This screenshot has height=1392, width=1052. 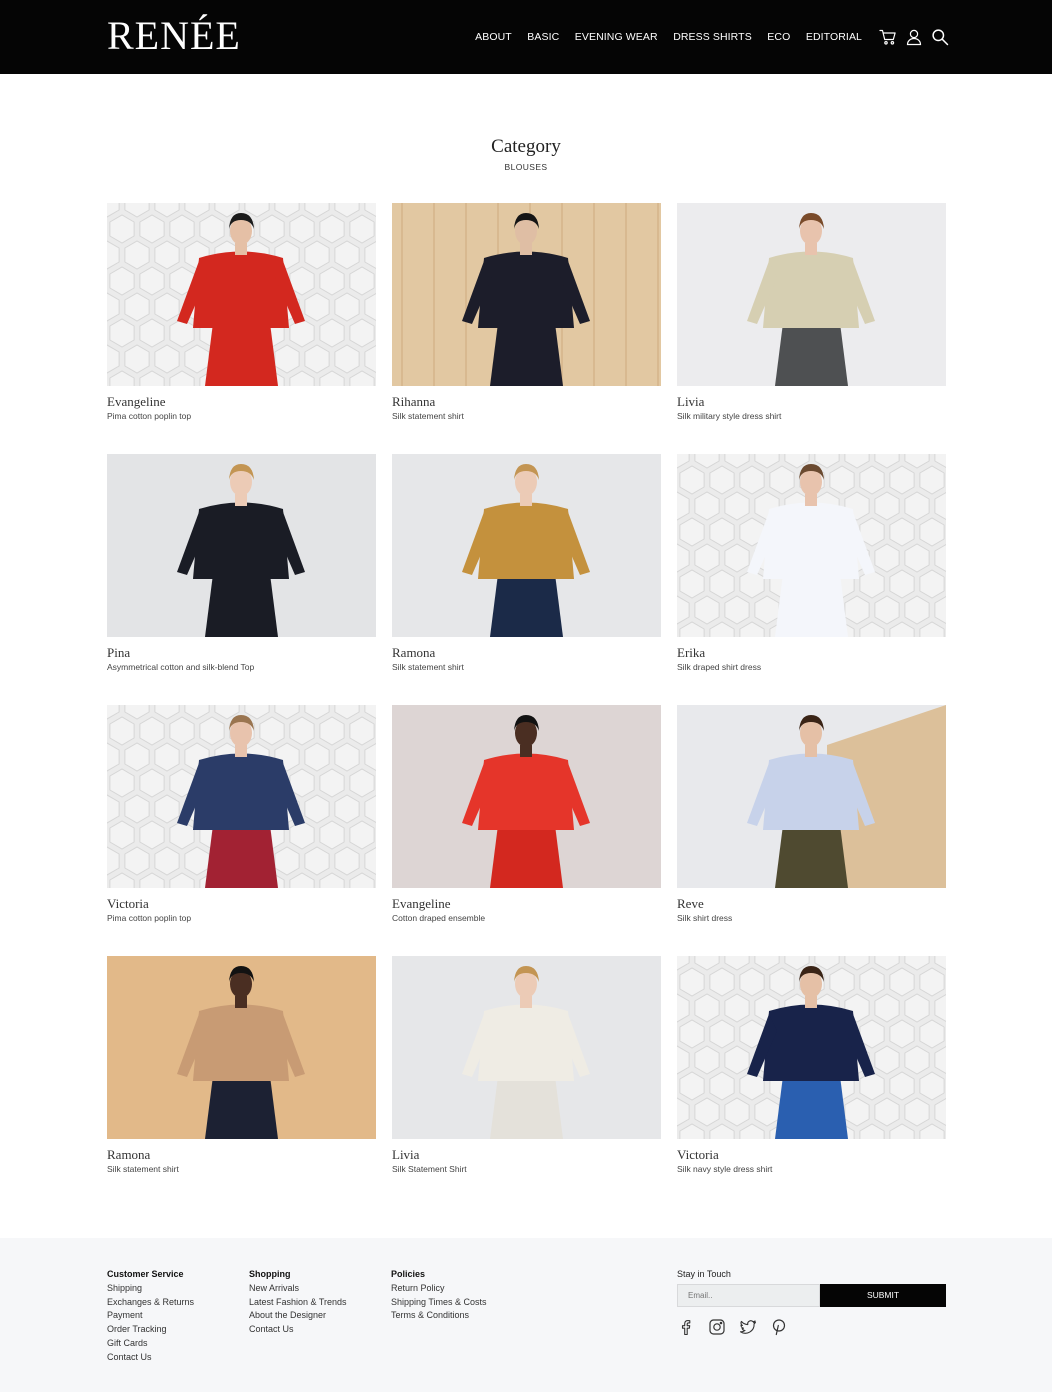 What do you see at coordinates (298, 1303) in the screenshot?
I see `footer-link-latest-fashion: Latest Fashion & Trends` at bounding box center [298, 1303].